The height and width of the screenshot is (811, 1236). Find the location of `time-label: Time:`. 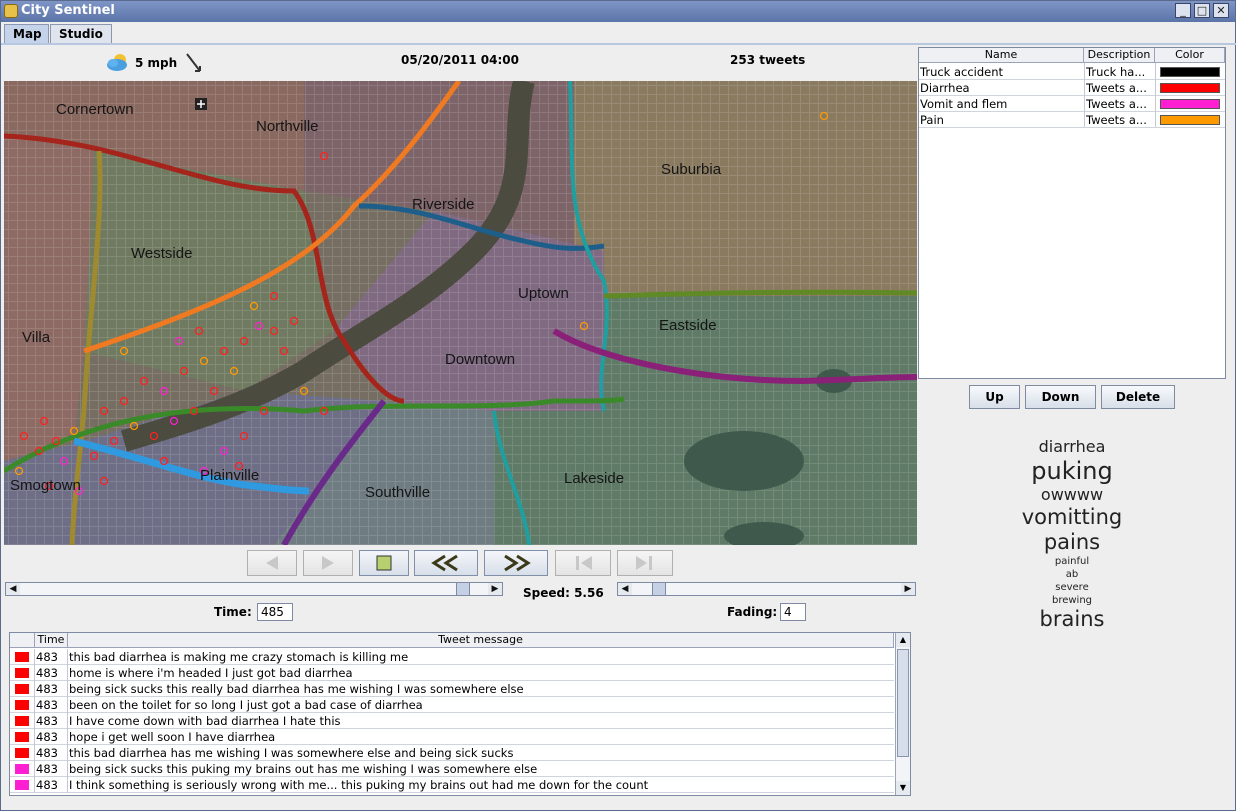

time-label: Time: is located at coordinates (233, 612).